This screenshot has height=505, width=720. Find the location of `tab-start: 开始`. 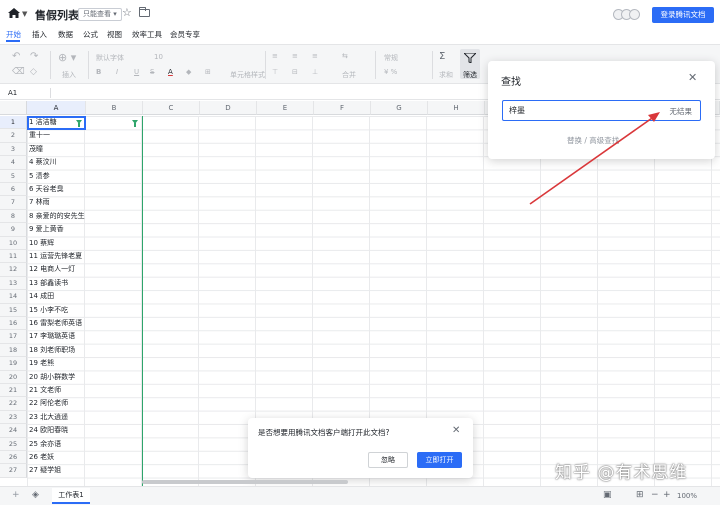

tab-start: 开始 is located at coordinates (13, 34).